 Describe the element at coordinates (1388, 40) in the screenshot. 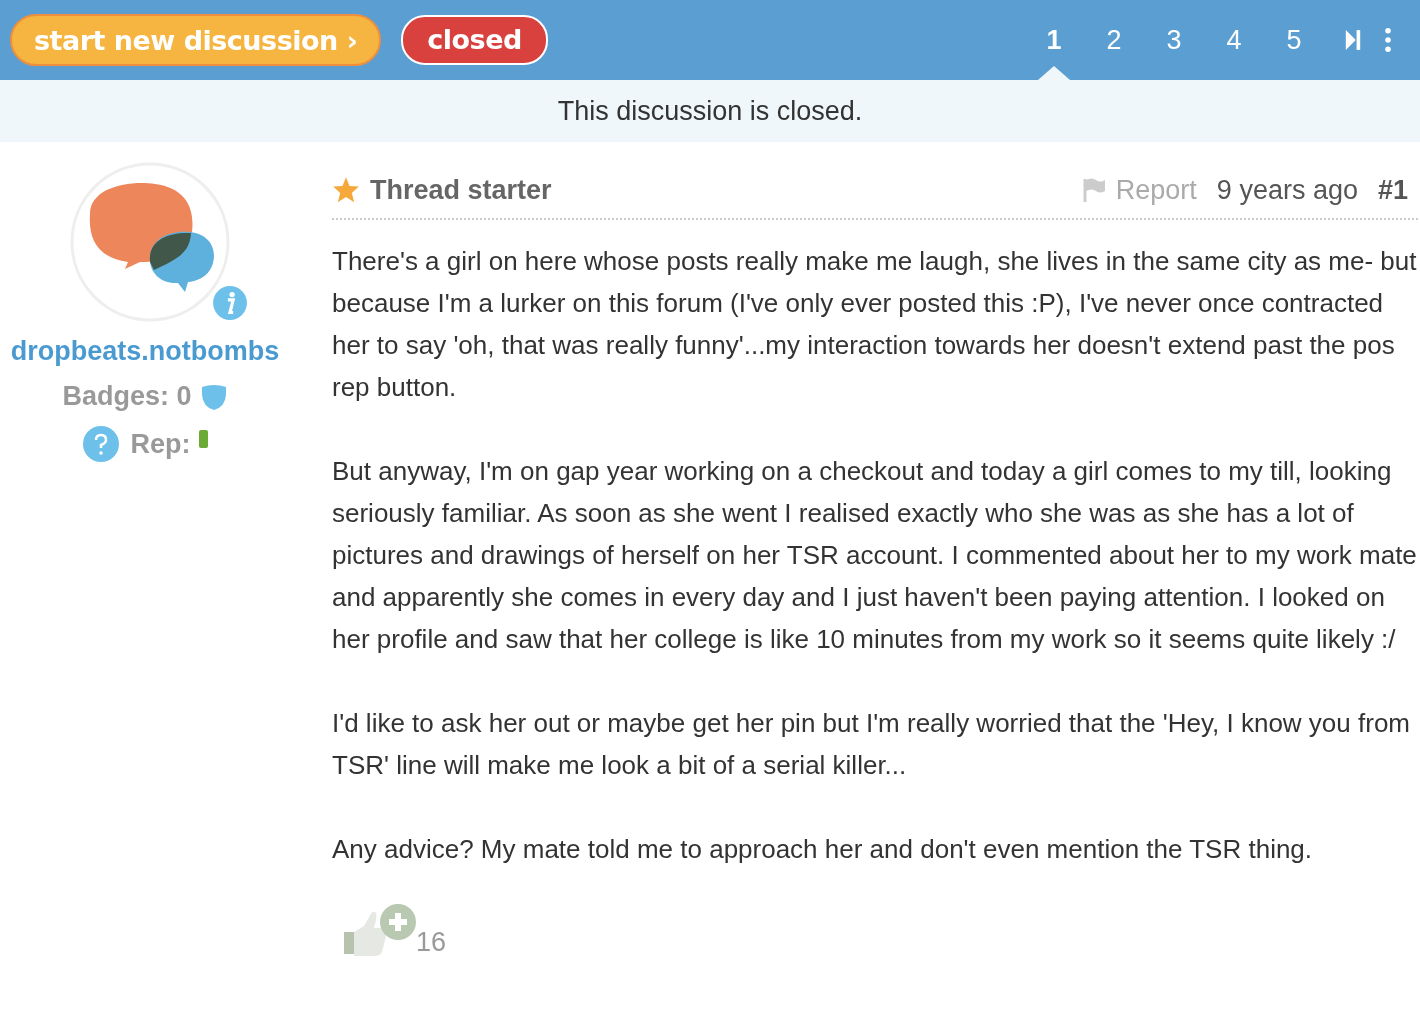

I see `more-options-icon` at that location.